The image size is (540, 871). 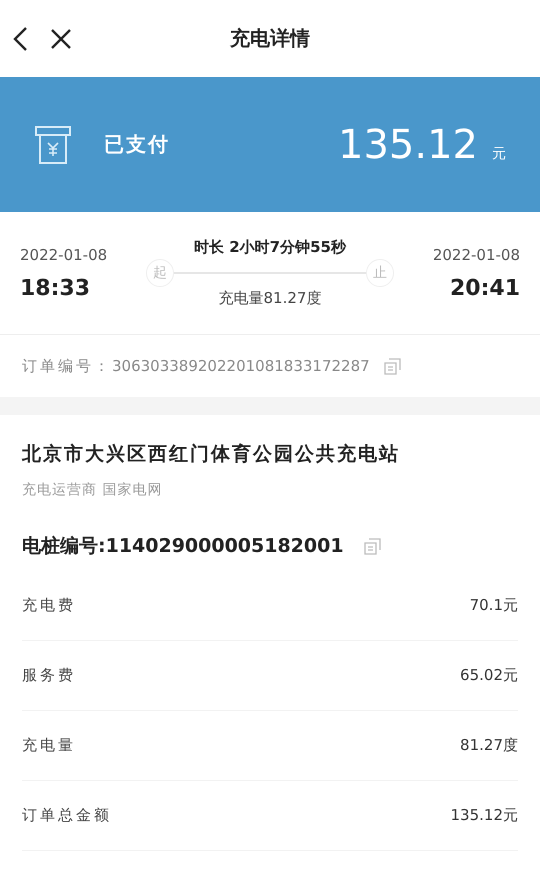 I want to click on start-time: 18:33, so click(x=56, y=288).